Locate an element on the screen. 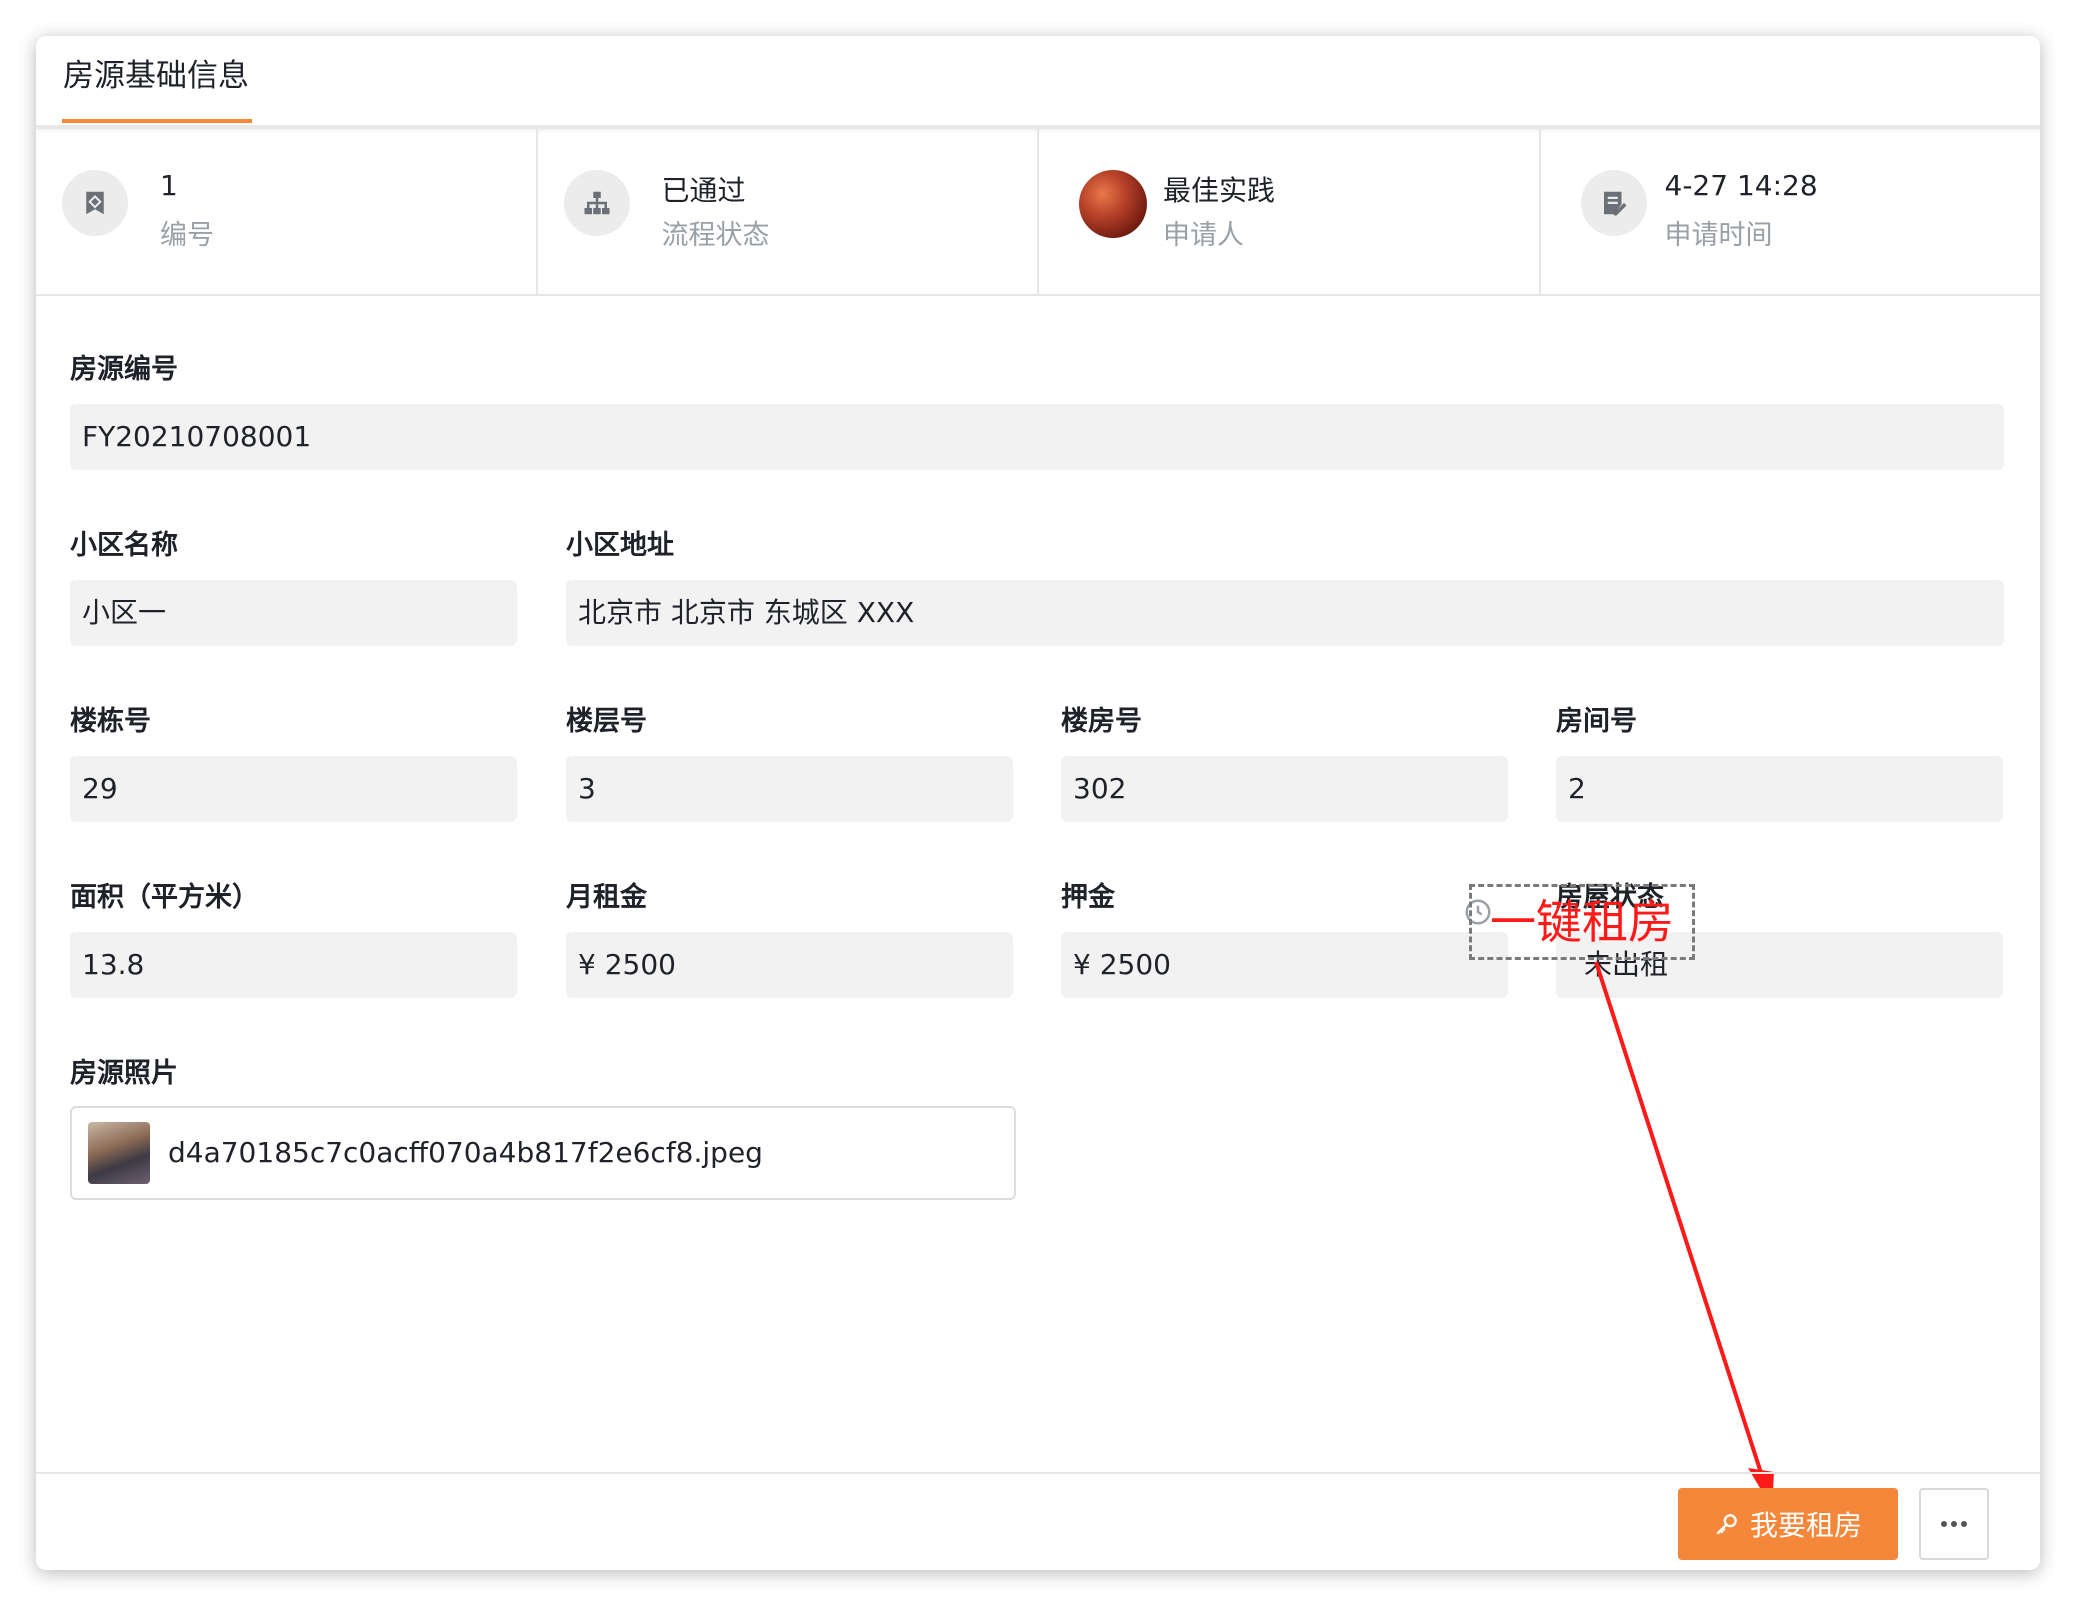  room-no-label: 房间号 is located at coordinates (1596, 721).